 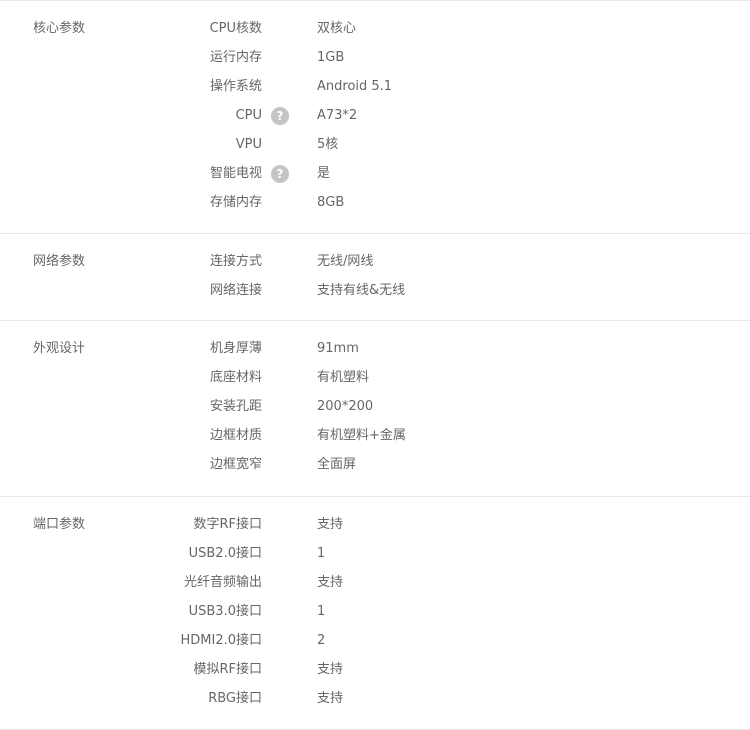 I want to click on spec-label-cell: 光纤音频输出, so click(x=223, y=583).